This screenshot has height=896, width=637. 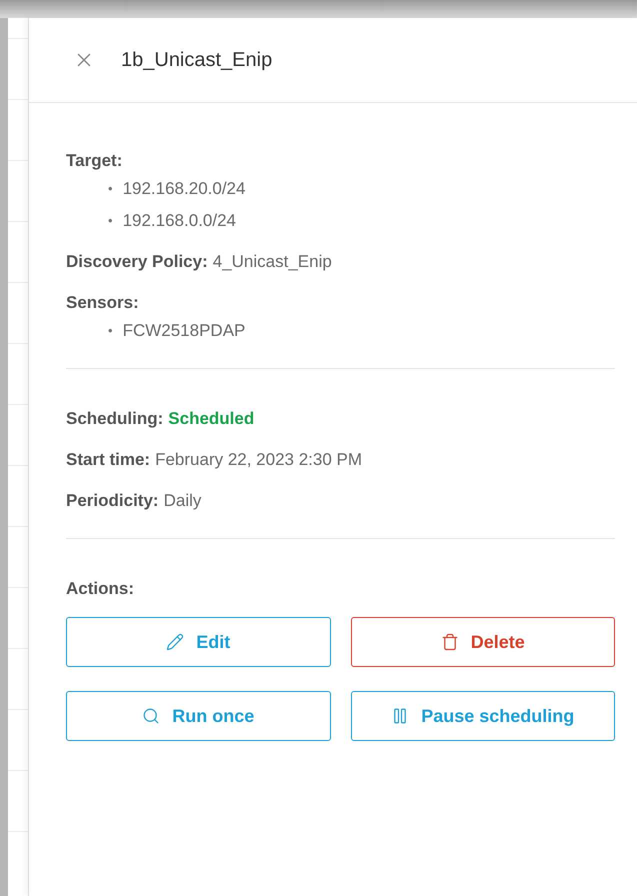 I want to click on action-button: Run once, so click(x=198, y=716).